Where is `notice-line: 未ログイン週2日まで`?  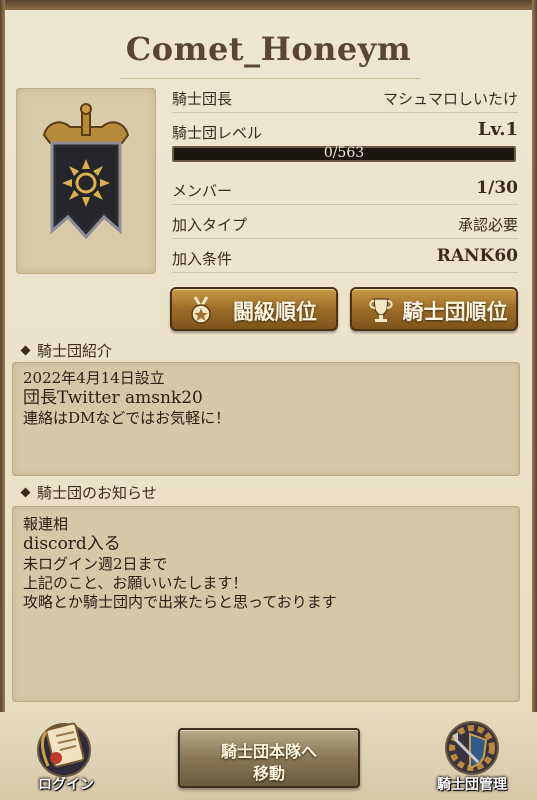 notice-line: 未ログイン週2日まで is located at coordinates (95, 564).